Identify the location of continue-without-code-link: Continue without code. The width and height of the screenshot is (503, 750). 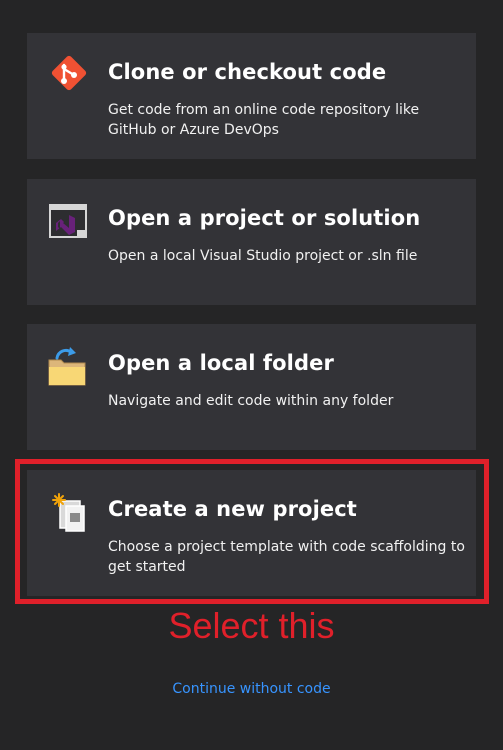
(251, 689).